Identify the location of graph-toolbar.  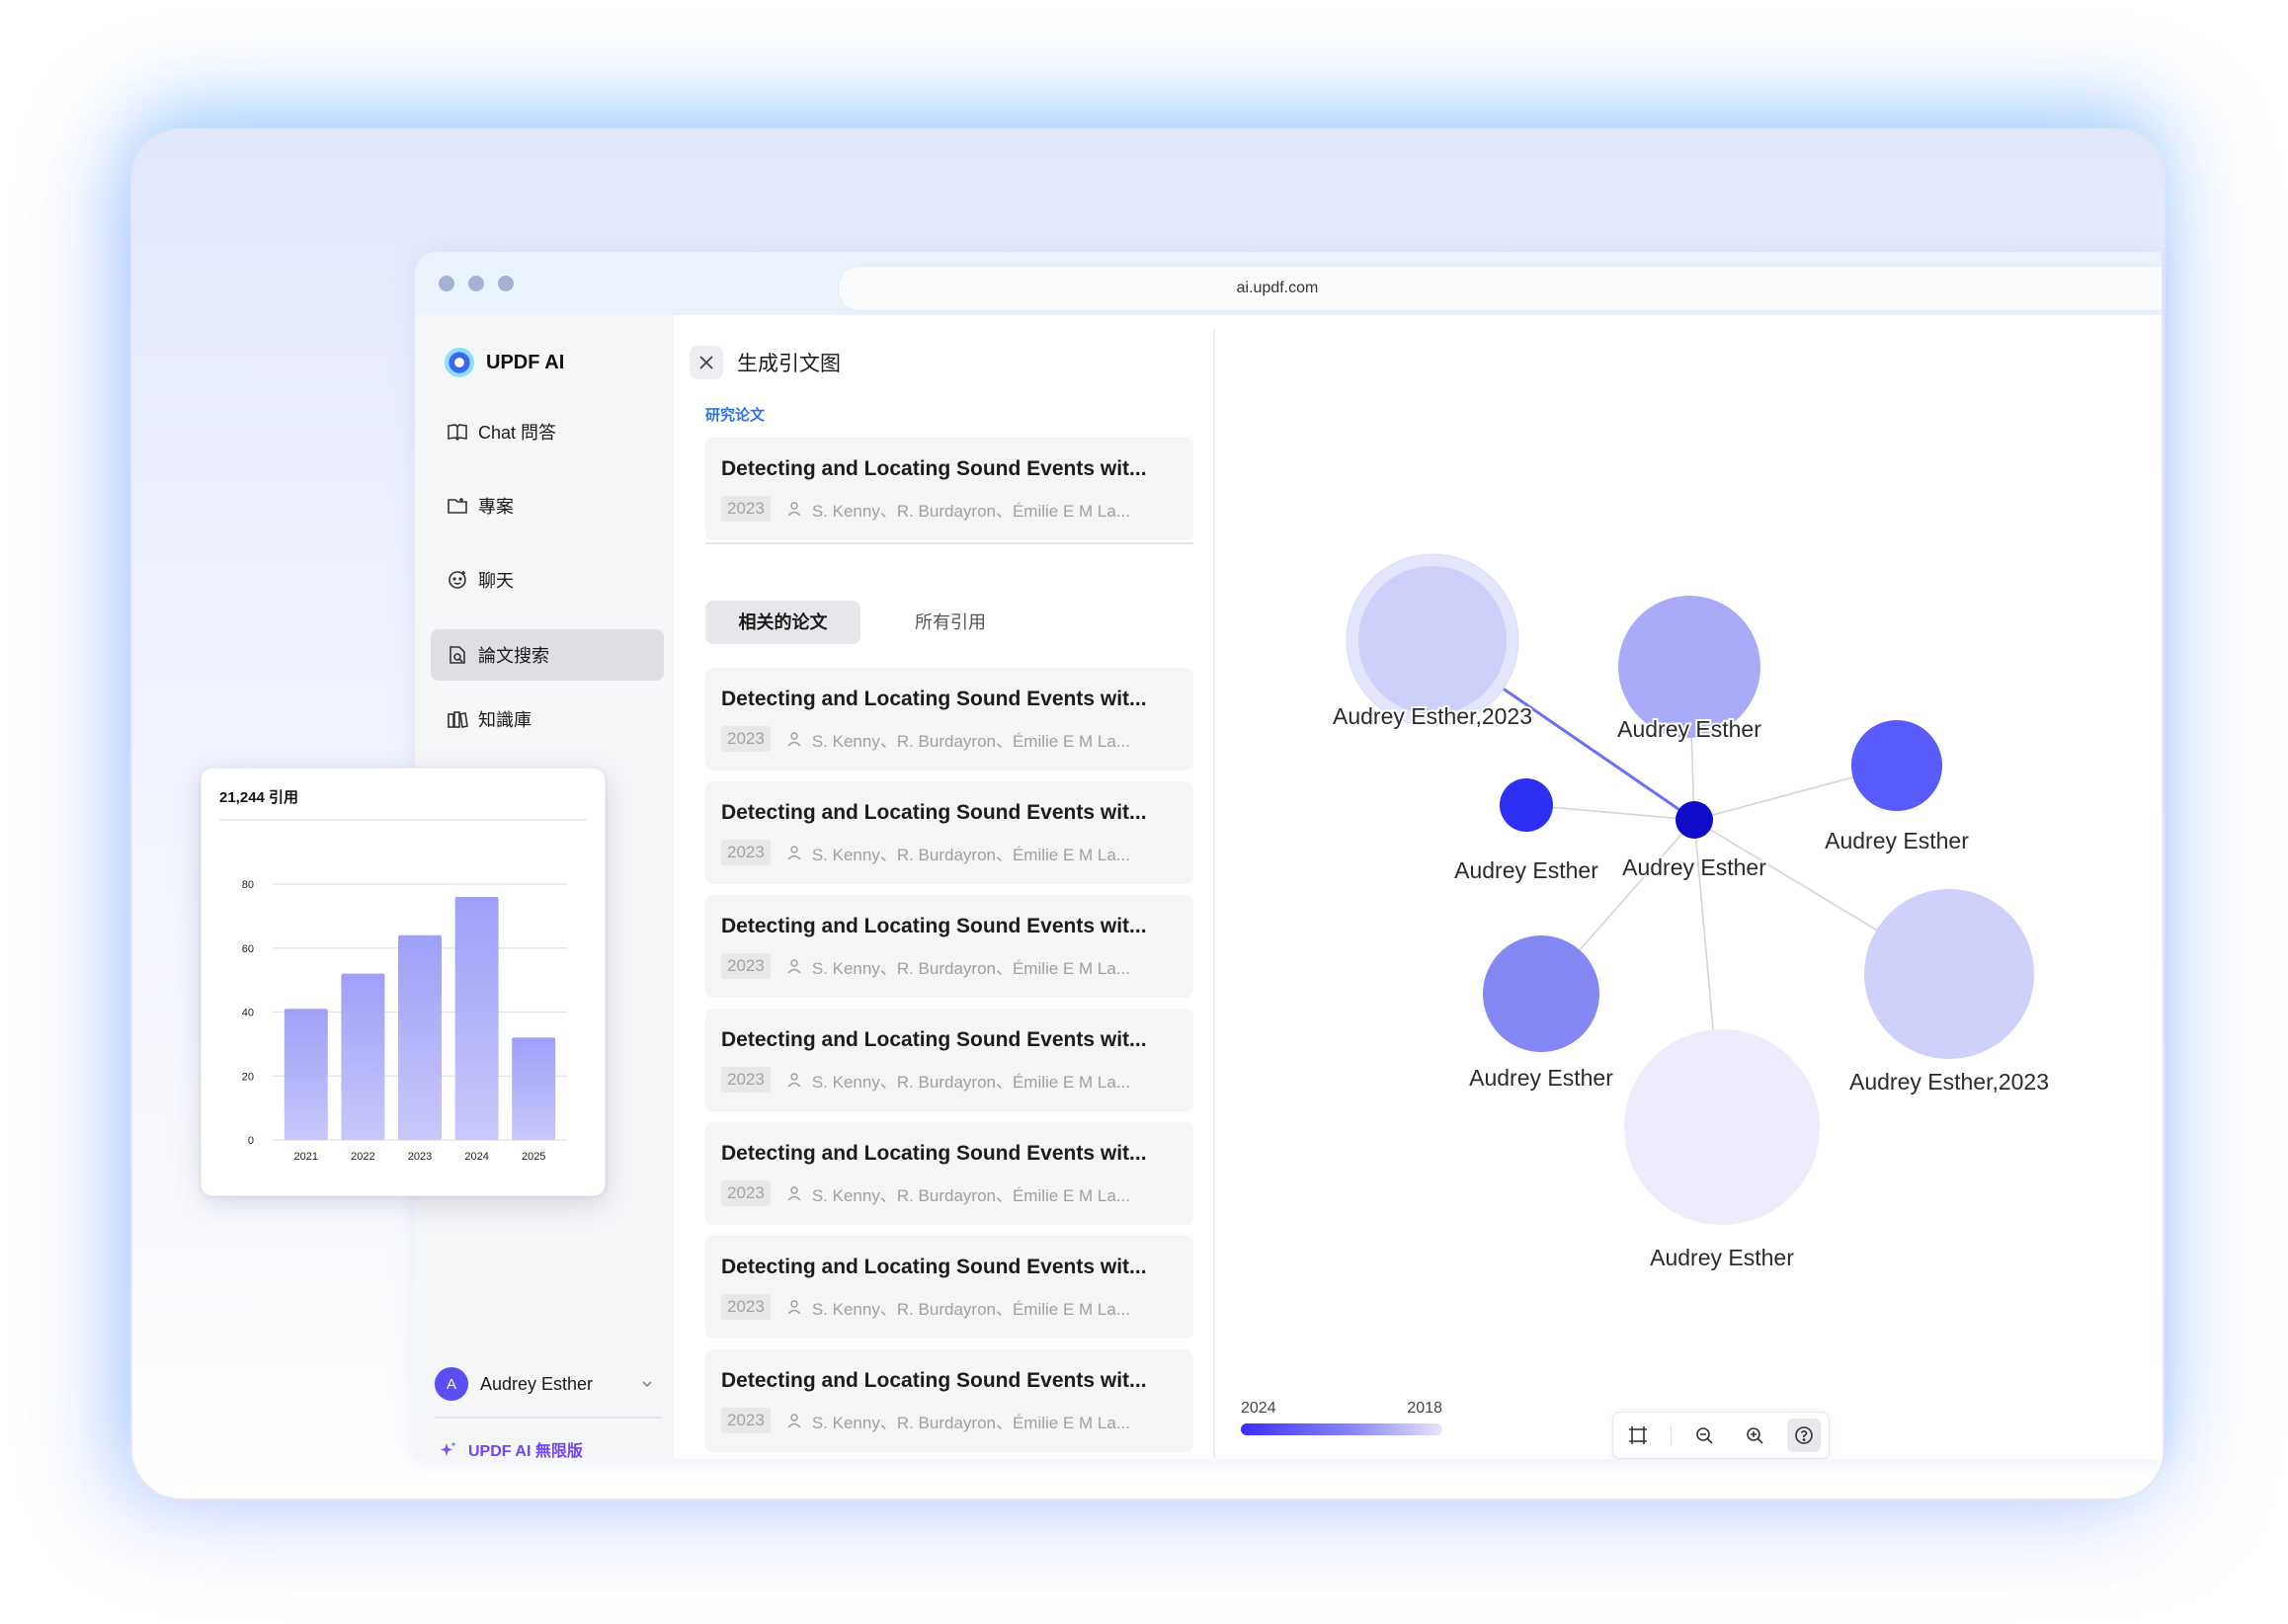
(1721, 1436).